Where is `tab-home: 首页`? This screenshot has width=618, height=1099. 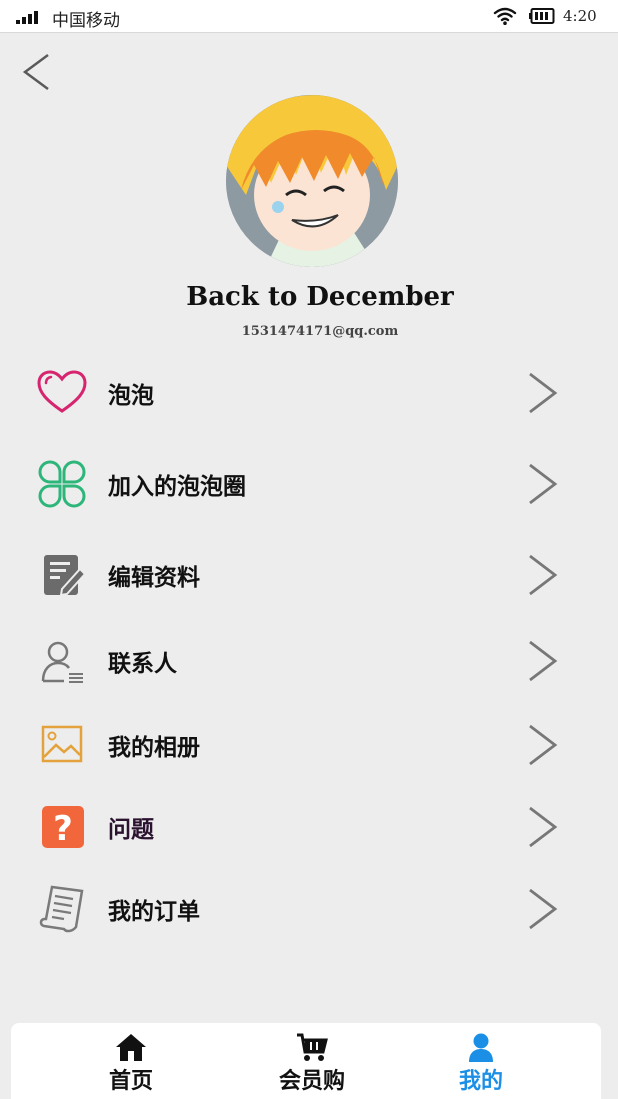 tab-home: 首页 is located at coordinates (131, 1061).